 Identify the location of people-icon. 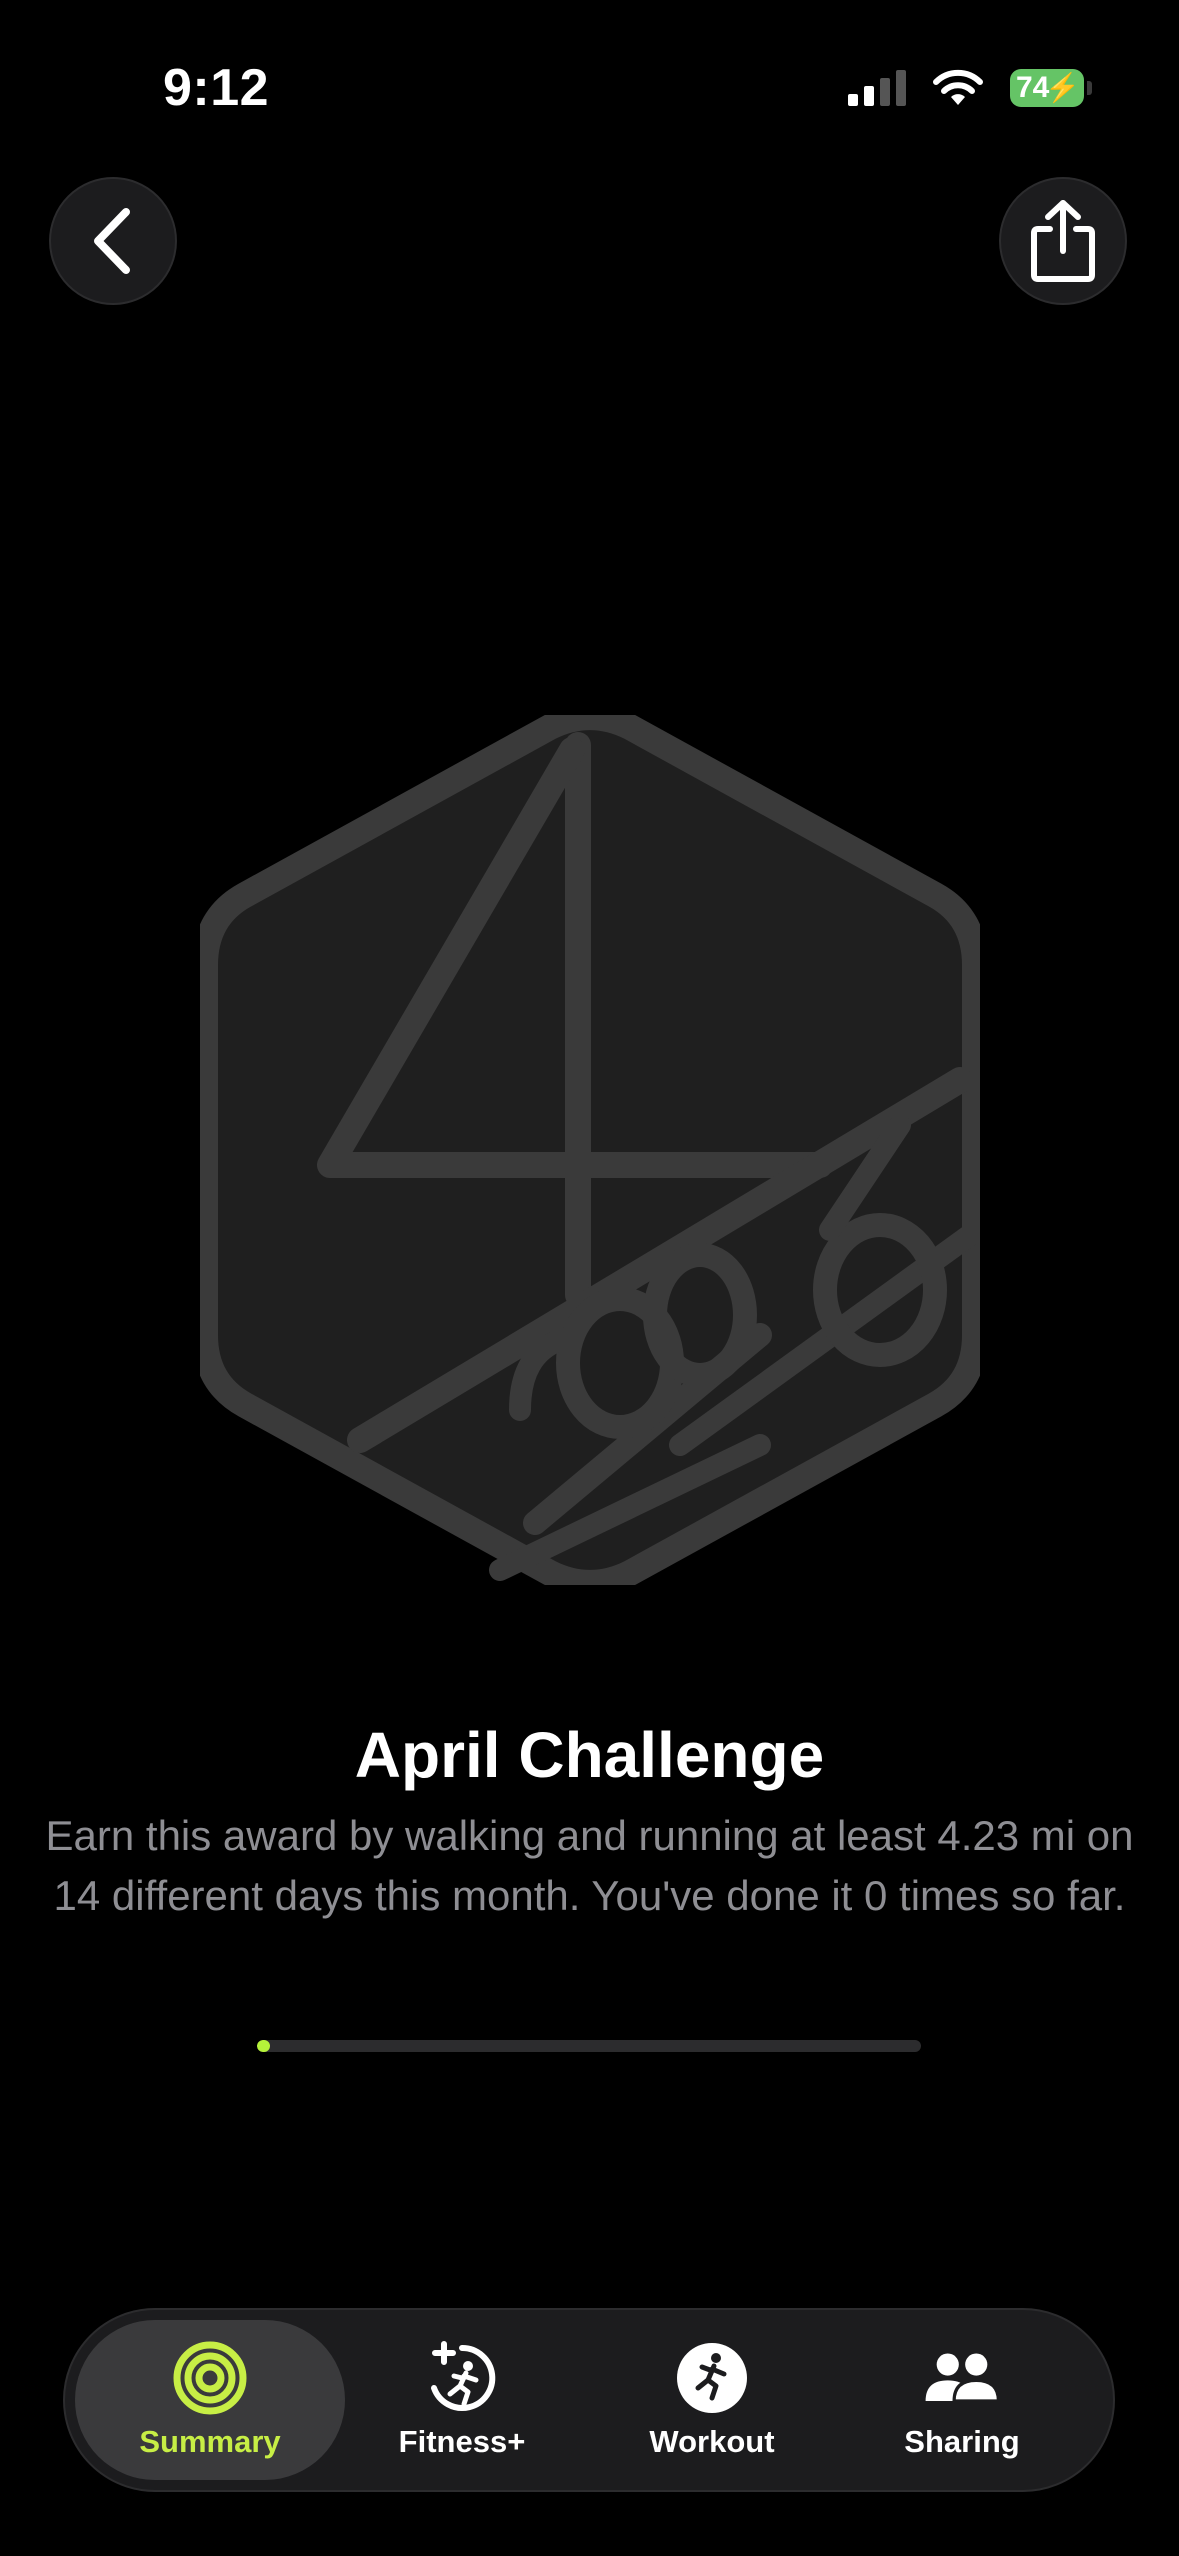
(962, 2378).